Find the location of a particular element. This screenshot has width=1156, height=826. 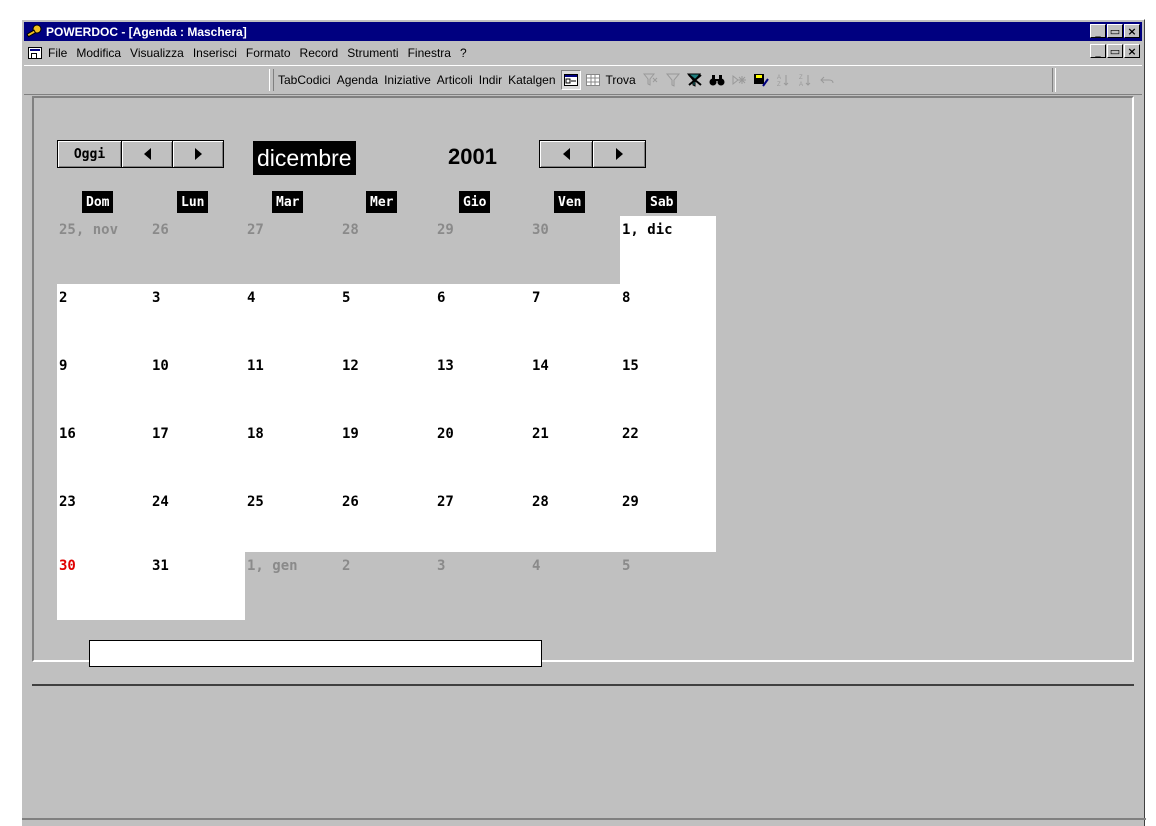

weekday-thu: Gio is located at coordinates (475, 202).